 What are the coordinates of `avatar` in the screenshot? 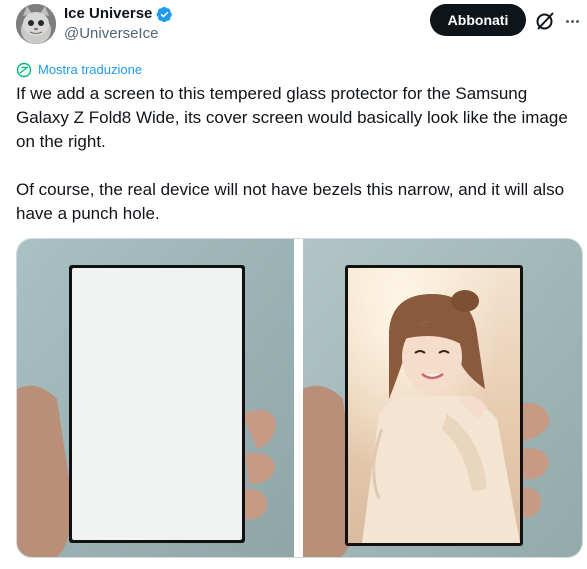 It's located at (36, 24).